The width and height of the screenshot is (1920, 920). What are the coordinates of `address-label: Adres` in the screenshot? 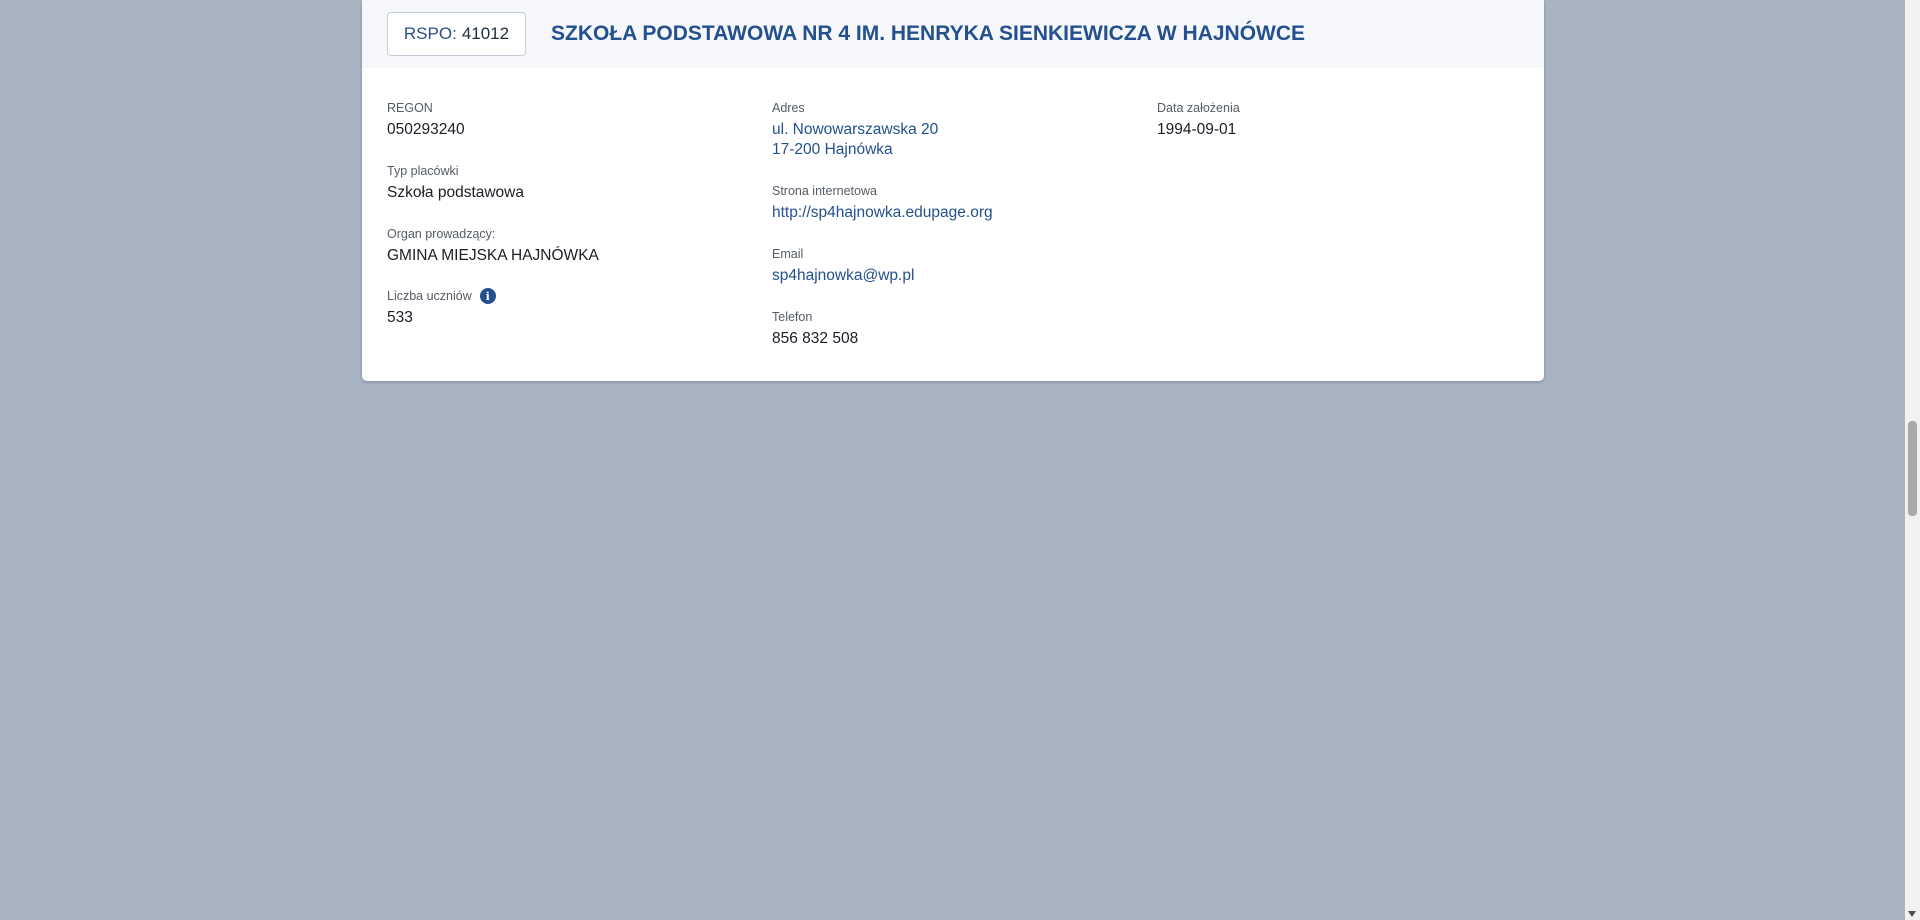 It's located at (788, 108).